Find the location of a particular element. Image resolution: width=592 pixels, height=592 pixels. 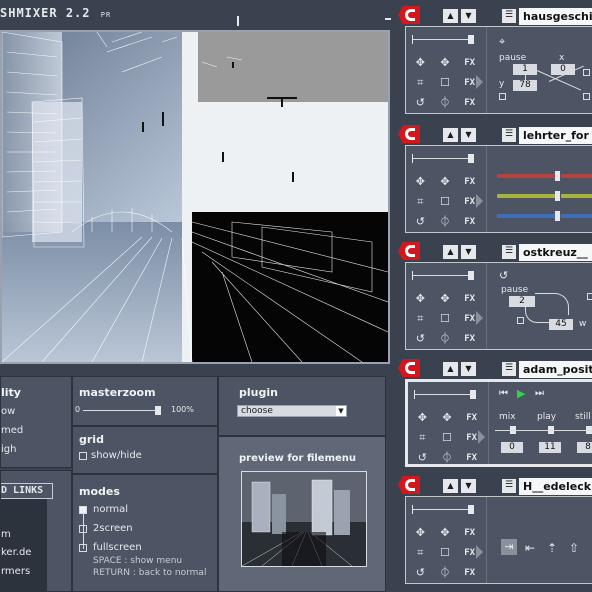

masterzoom-slider is located at coordinates (122, 410).